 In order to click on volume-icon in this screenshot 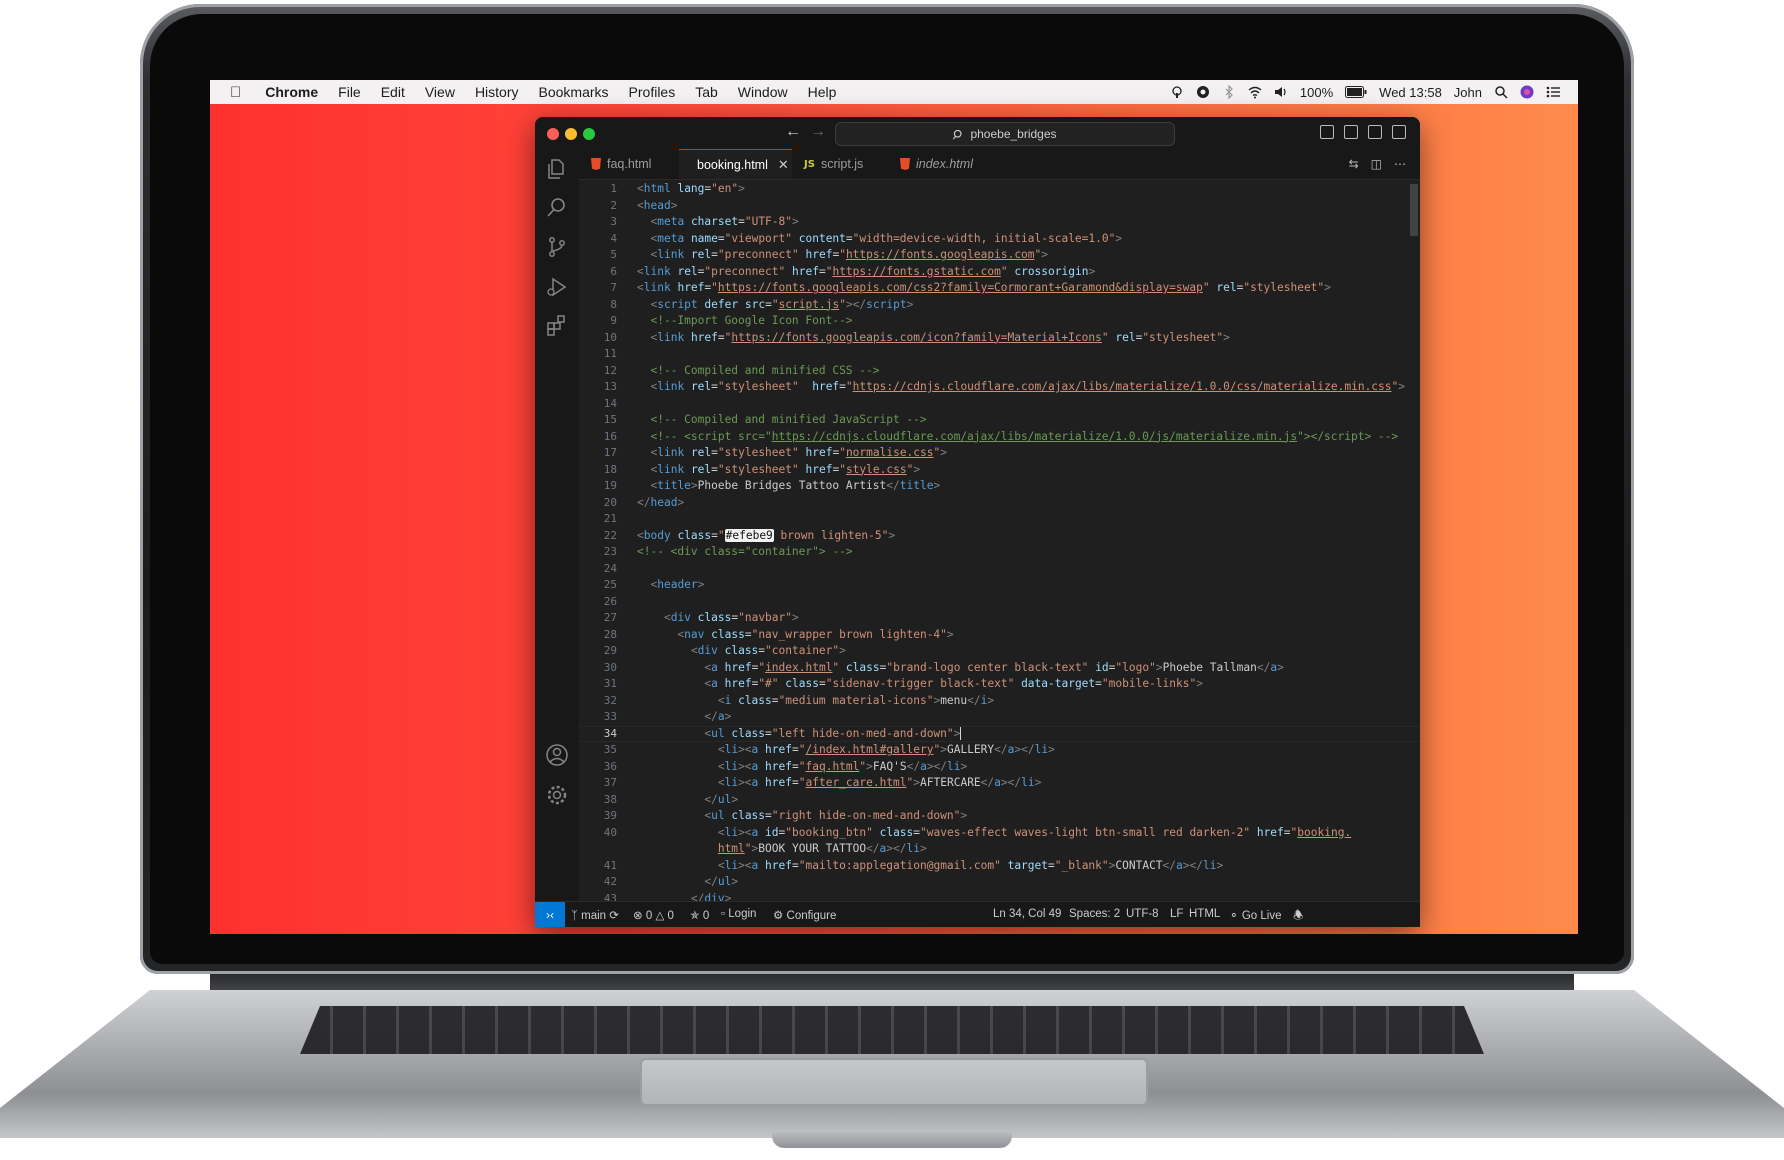, I will do `click(1281, 92)`.